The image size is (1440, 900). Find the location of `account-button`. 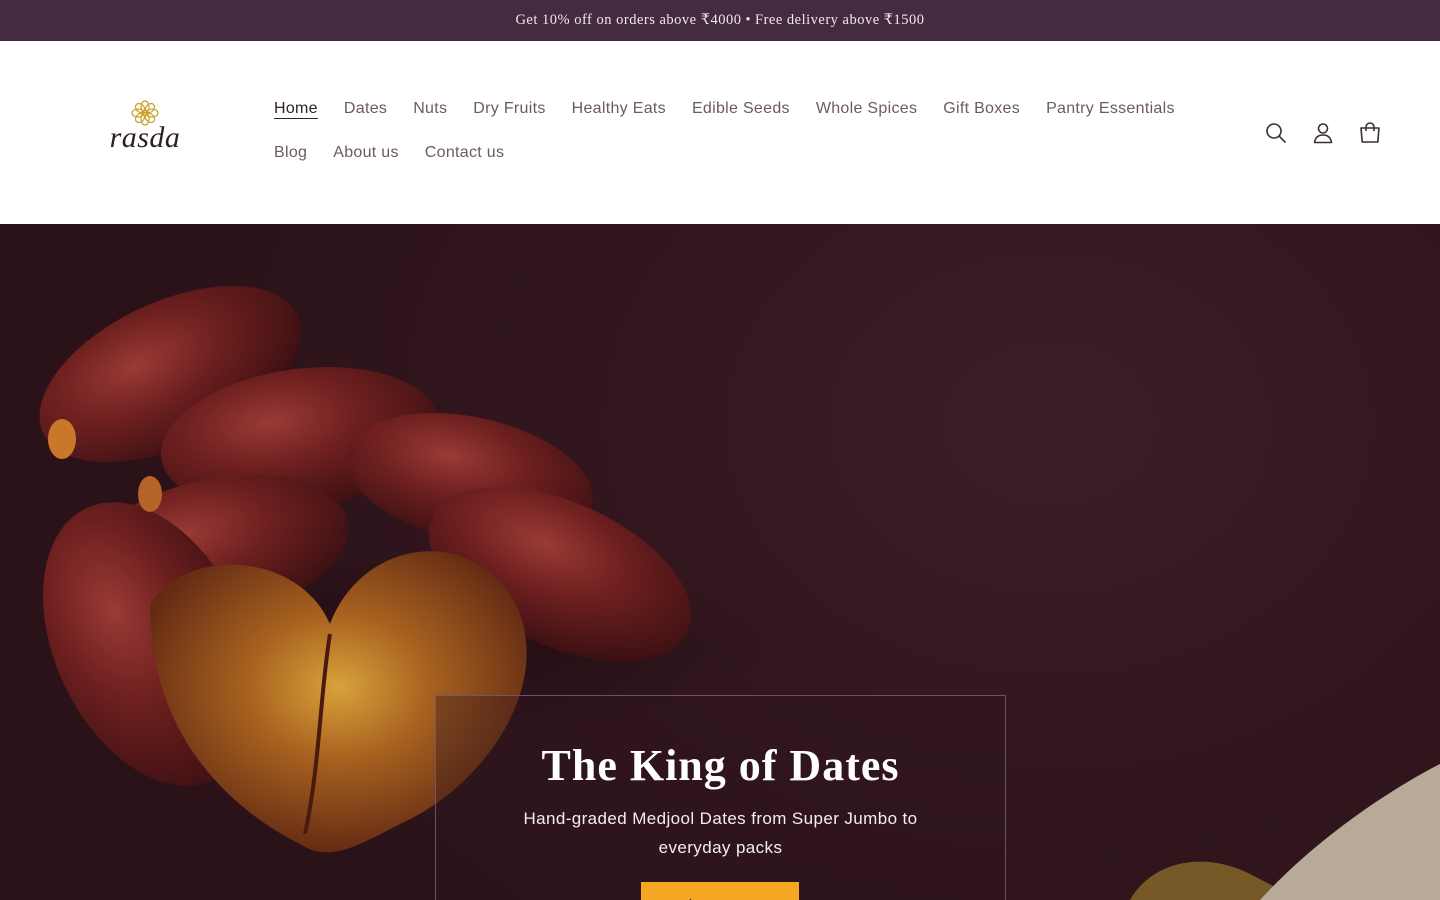

account-button is located at coordinates (1322, 133).